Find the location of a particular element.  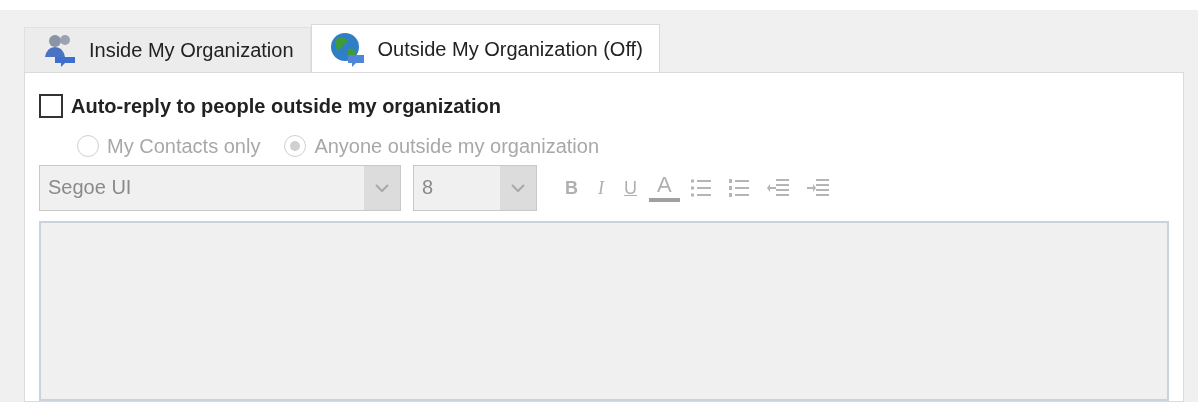

increase-indent-icon is located at coordinates (817, 188).